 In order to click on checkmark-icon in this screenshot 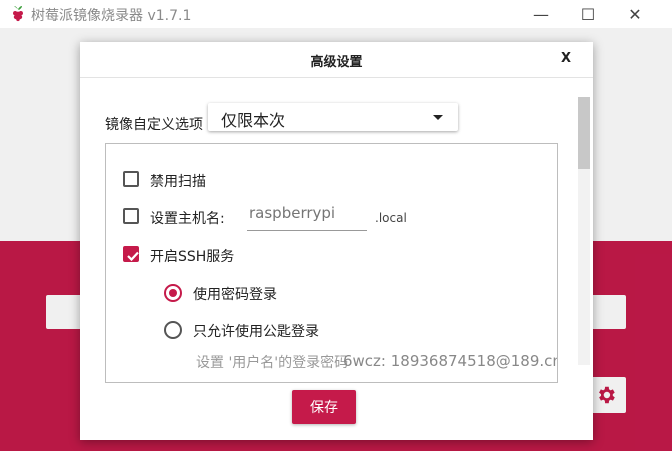, I will do `click(133, 256)`.